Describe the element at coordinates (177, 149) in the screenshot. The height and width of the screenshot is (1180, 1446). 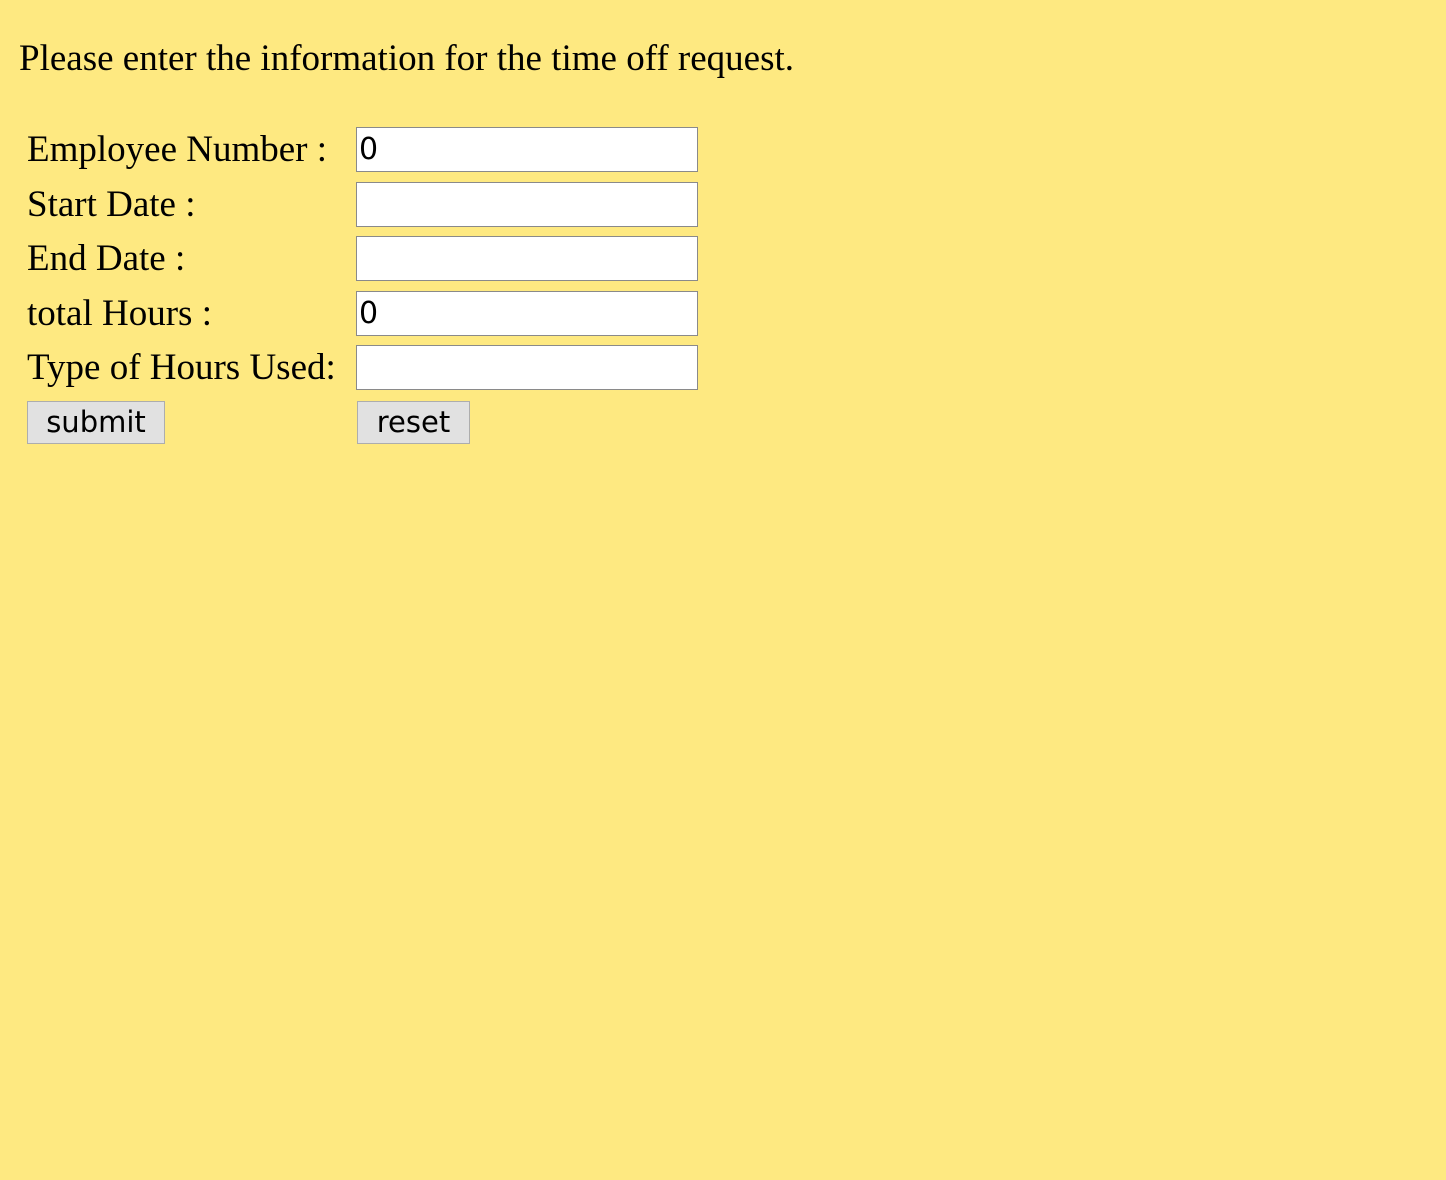
I see `employee-number-label: Employee Number :` at that location.